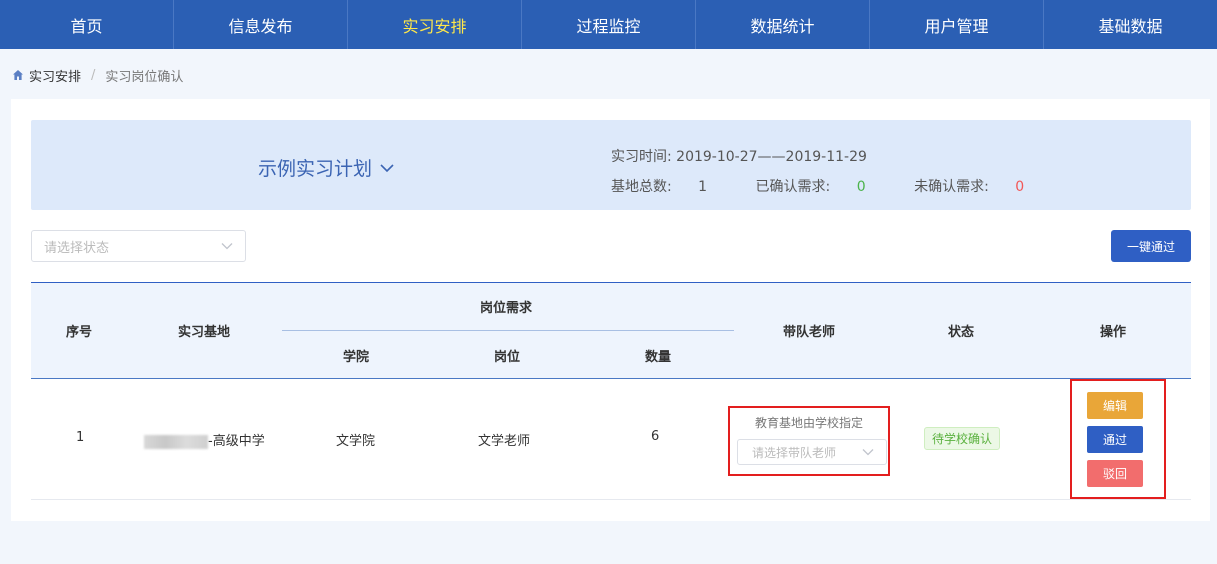  I want to click on cell-post: 文学老师, so click(504, 441).